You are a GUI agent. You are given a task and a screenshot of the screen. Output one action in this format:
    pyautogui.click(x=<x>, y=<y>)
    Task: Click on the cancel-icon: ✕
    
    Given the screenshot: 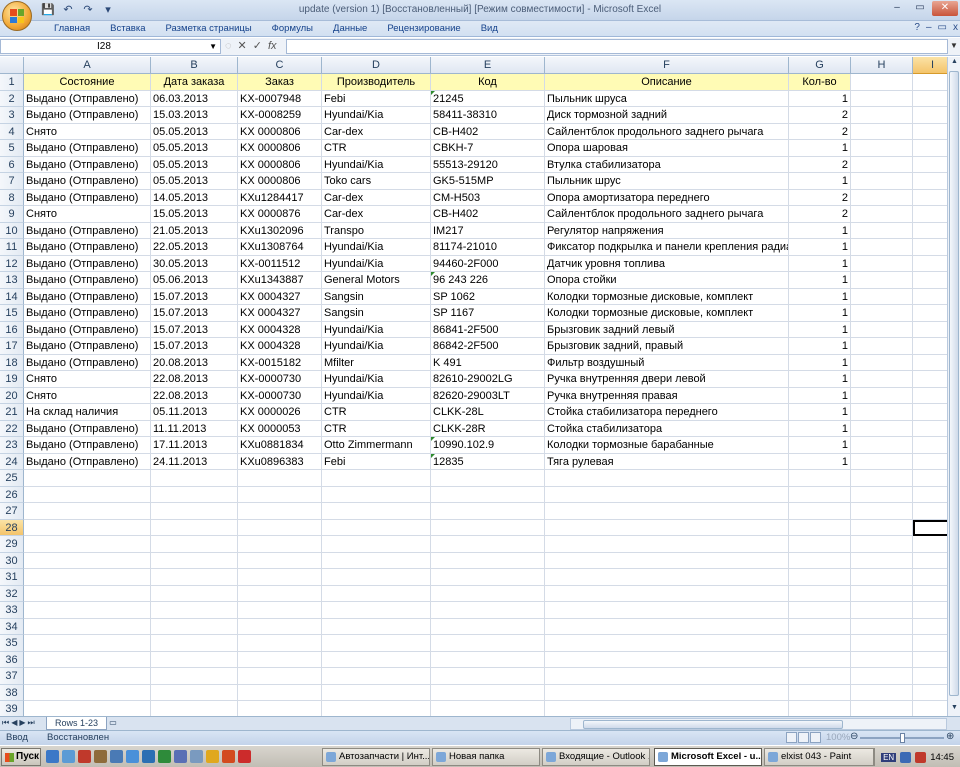 What is the action you would take?
    pyautogui.click(x=242, y=46)
    